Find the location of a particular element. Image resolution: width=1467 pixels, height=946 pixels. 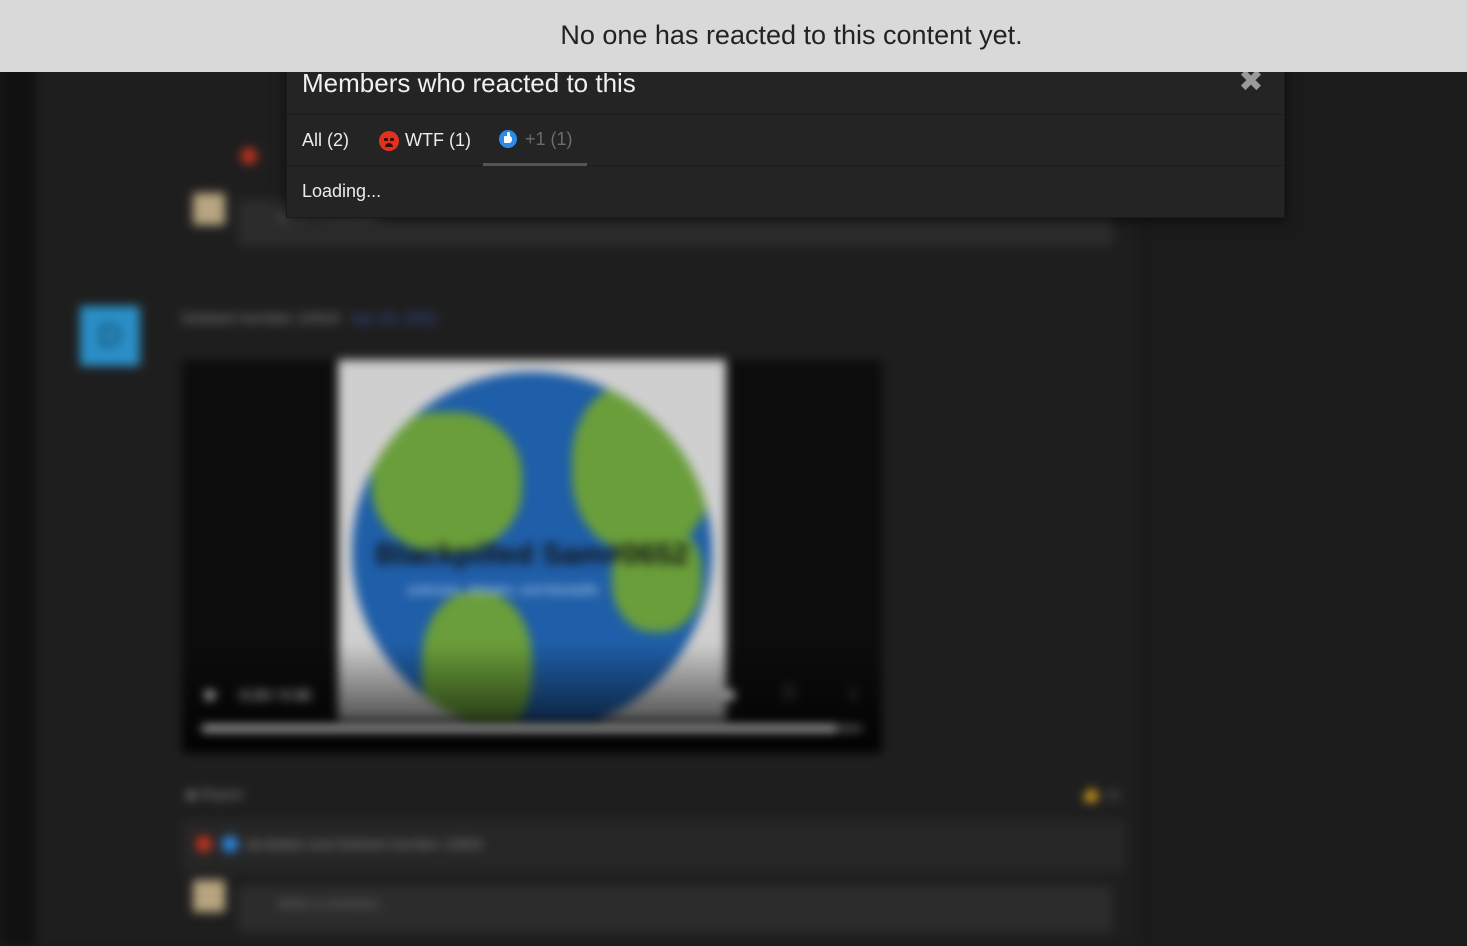

report-icon: ◆ is located at coordinates (193, 794).